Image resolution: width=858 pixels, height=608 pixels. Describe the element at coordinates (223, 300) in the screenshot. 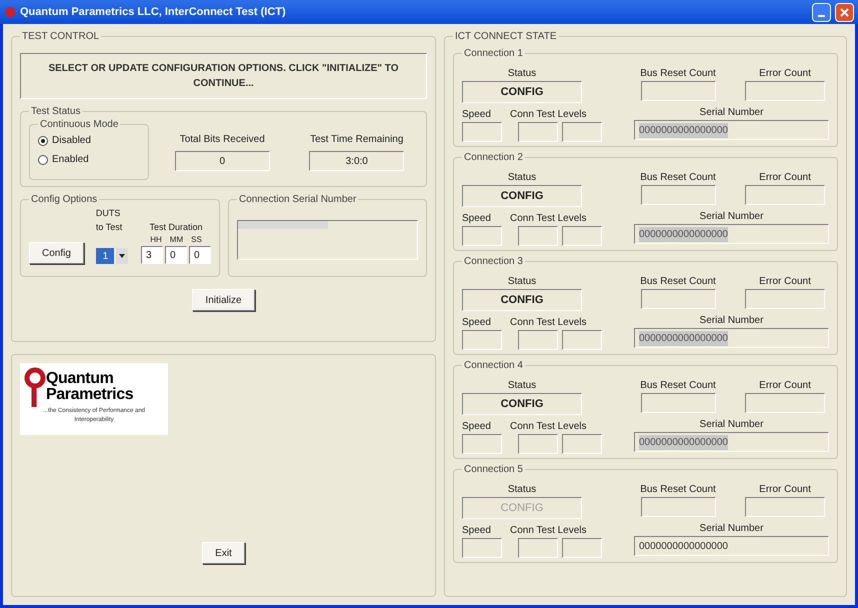

I see `initialize-button: Initialize` at that location.